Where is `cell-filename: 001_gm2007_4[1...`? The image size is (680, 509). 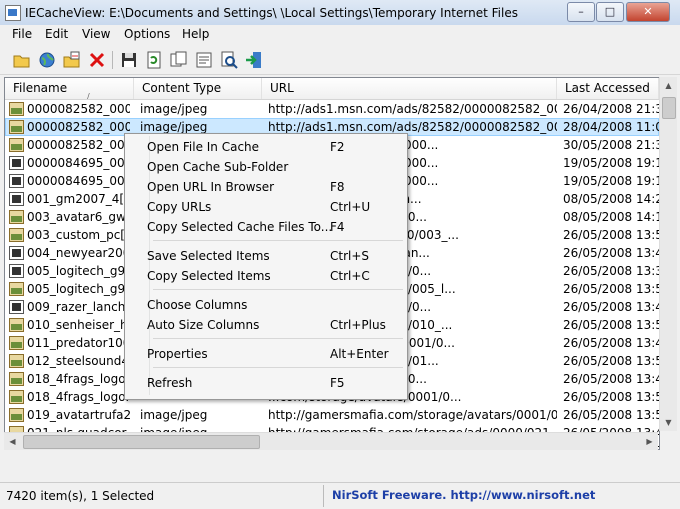 cell-filename: 001_gm2007_4[1... is located at coordinates (78, 199).